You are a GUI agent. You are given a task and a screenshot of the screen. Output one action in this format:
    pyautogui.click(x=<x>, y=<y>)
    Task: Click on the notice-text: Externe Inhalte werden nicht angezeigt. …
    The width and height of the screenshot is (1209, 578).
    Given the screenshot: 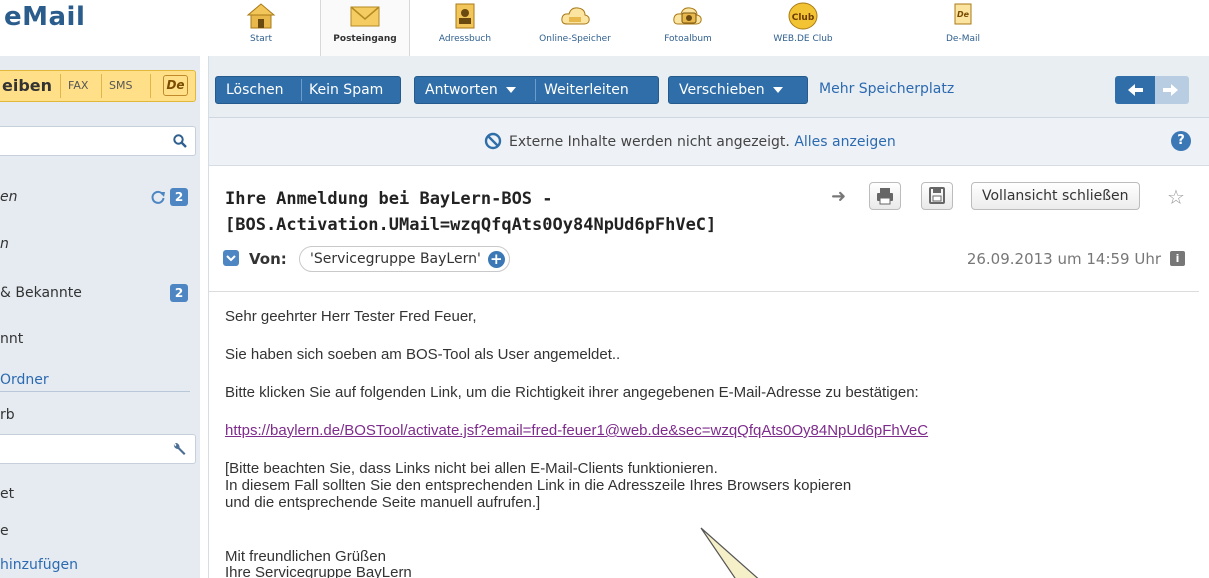 What is the action you would take?
    pyautogui.click(x=702, y=142)
    